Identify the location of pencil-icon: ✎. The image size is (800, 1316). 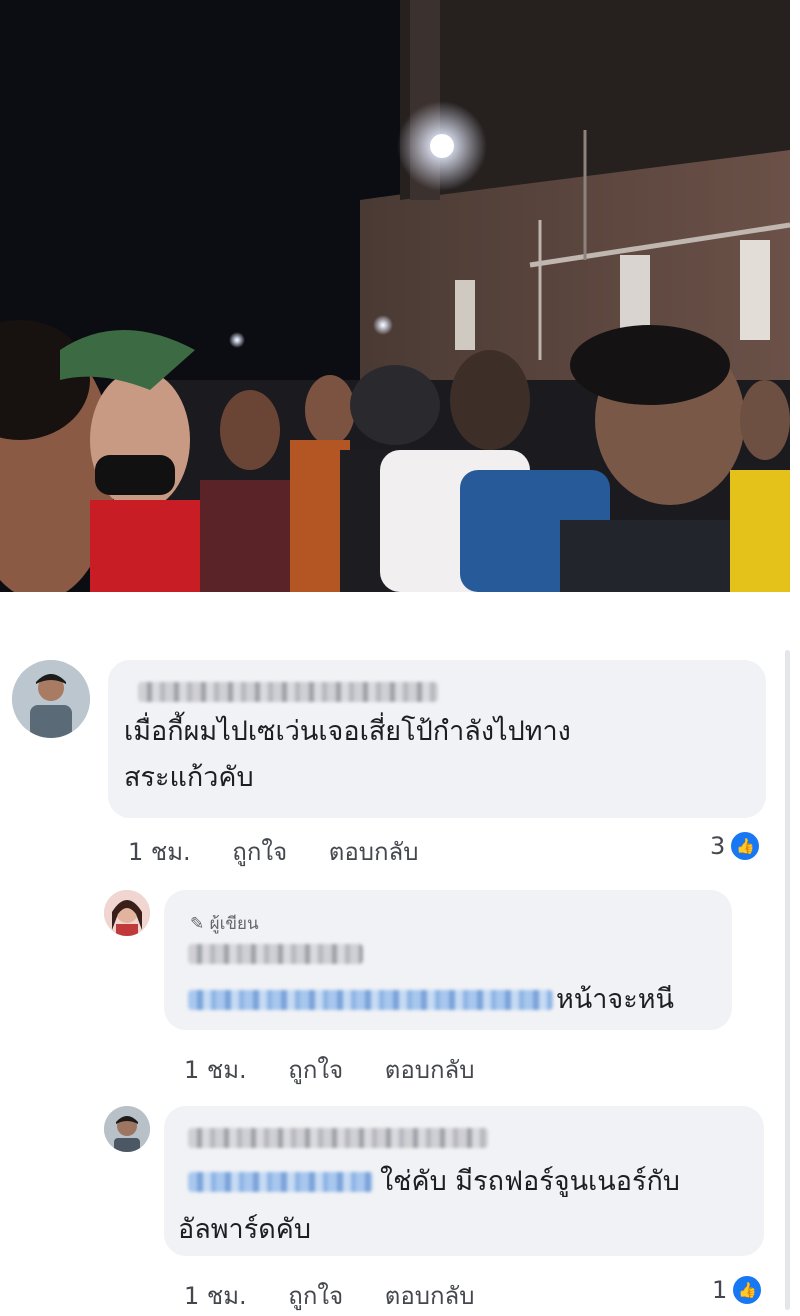
(197, 924).